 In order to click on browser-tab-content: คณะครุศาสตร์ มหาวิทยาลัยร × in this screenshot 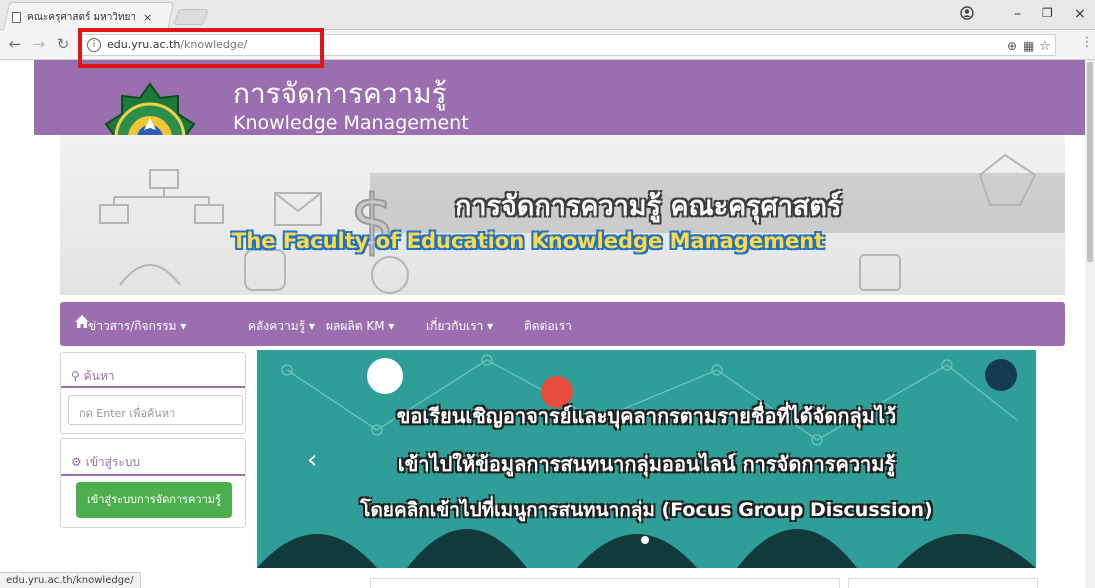, I will do `click(87, 17)`.